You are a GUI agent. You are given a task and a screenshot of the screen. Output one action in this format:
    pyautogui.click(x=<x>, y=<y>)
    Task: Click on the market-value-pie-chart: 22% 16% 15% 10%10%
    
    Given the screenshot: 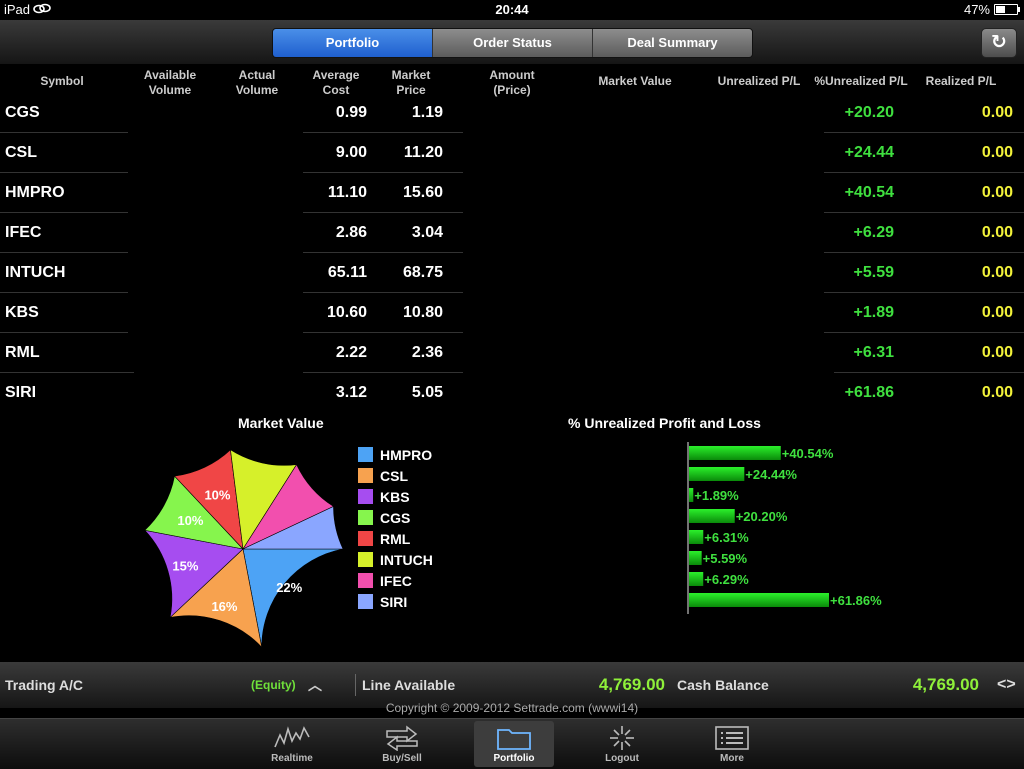 What is the action you would take?
    pyautogui.click(x=243, y=549)
    